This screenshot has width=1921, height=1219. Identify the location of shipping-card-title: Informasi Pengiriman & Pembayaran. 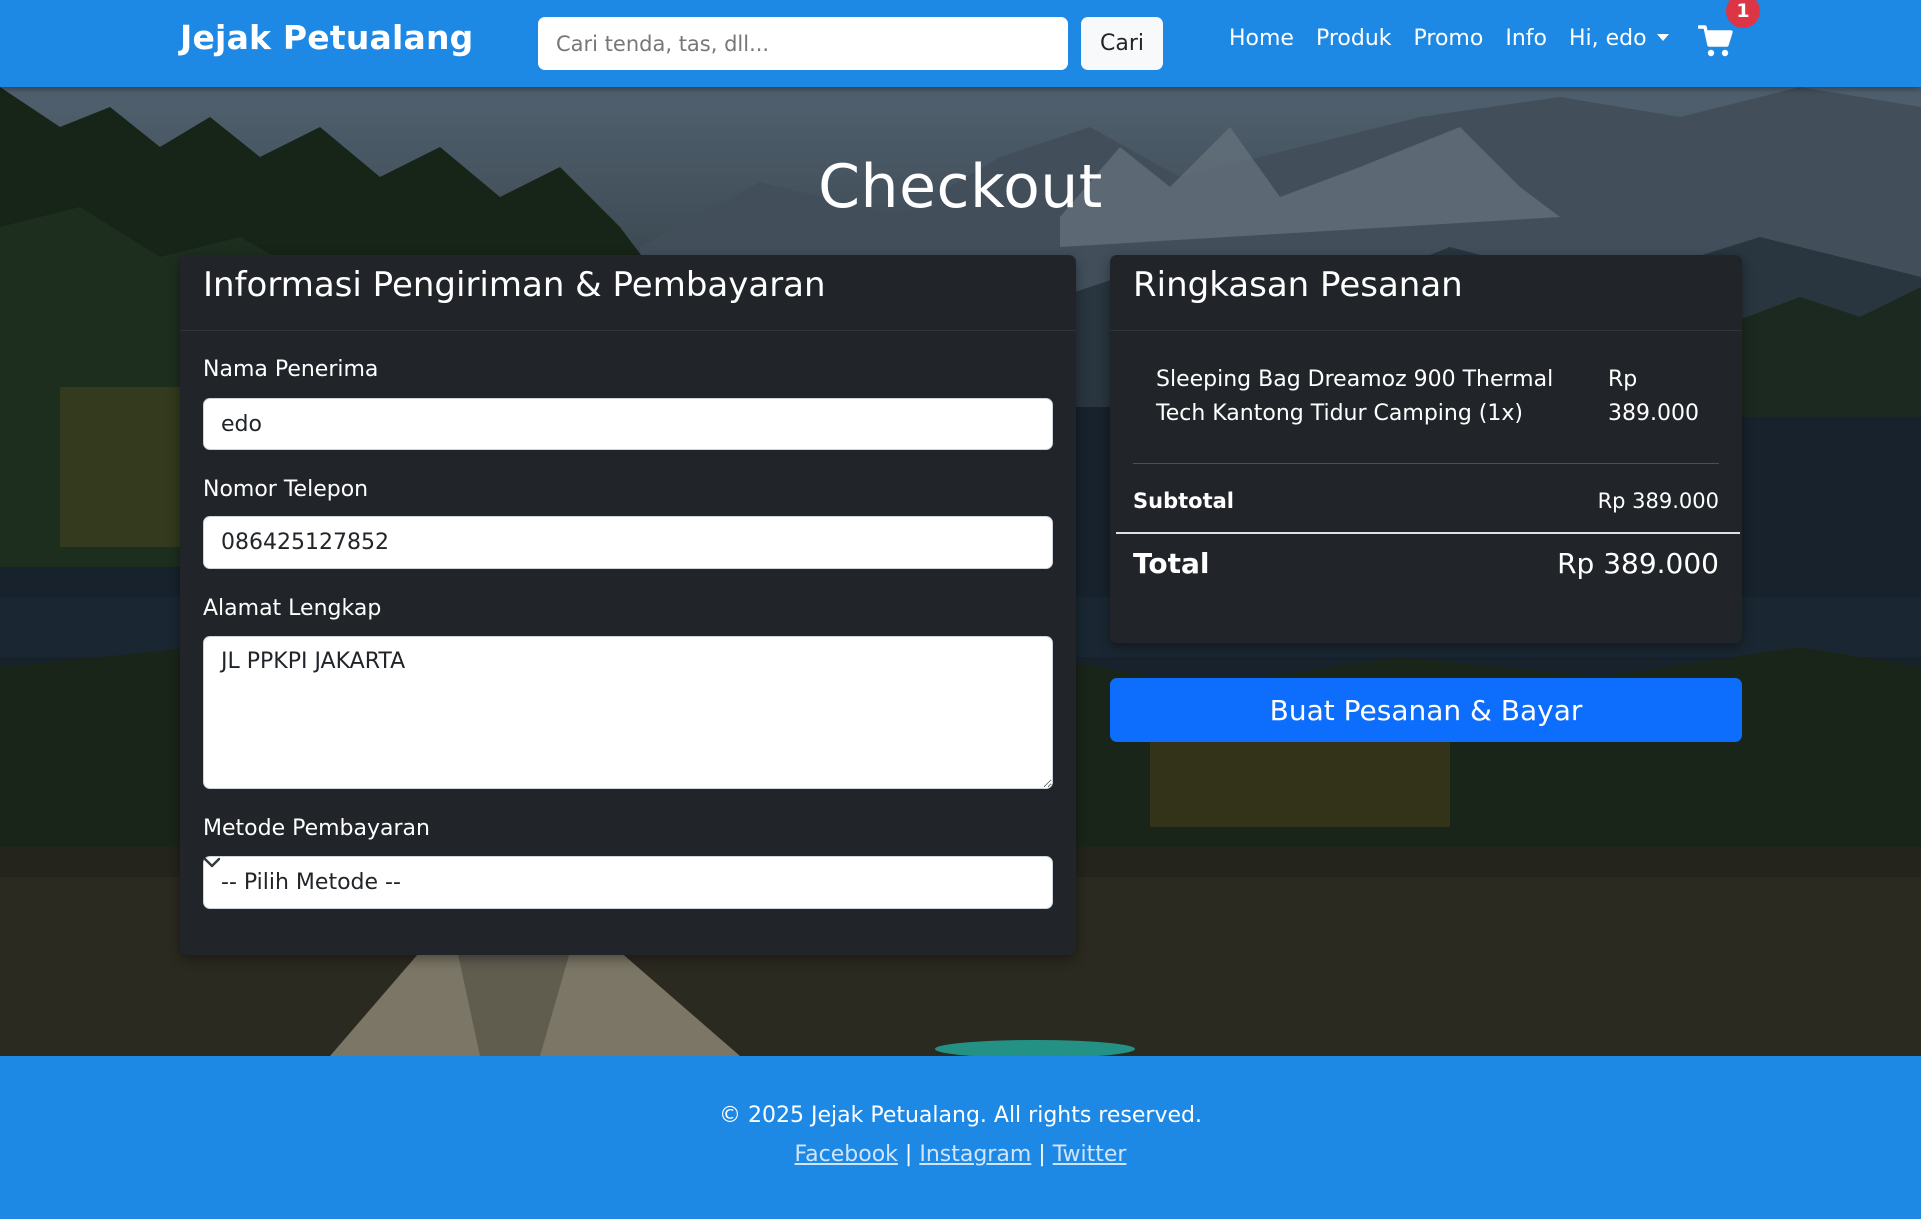
(628, 293).